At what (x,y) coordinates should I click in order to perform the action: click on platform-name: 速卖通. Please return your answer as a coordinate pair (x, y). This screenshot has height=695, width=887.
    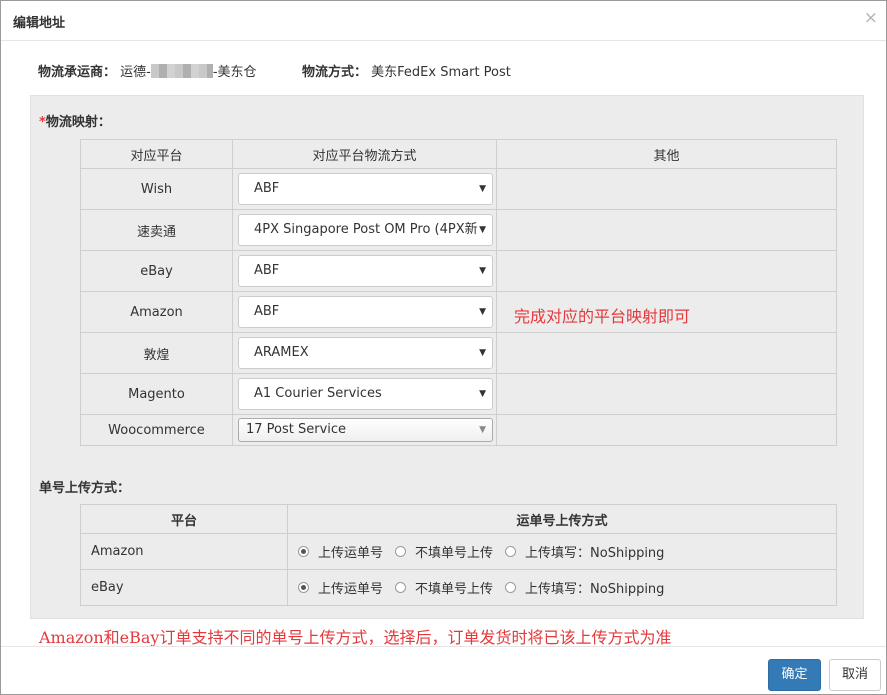
    Looking at the image, I should click on (156, 230).